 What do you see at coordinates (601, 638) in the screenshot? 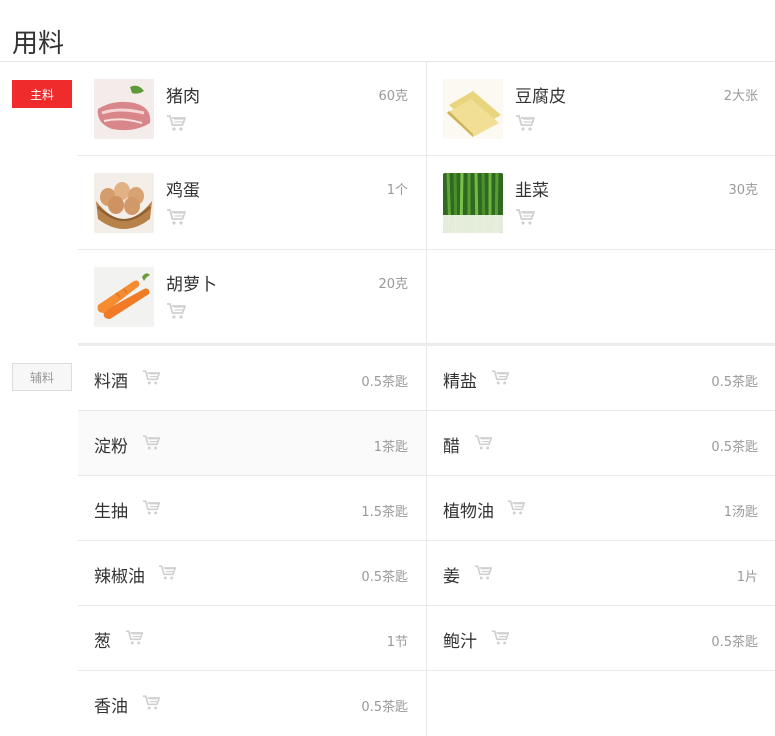
I see `aux-ingredient-item: 鲍汁 0.5茶匙` at bounding box center [601, 638].